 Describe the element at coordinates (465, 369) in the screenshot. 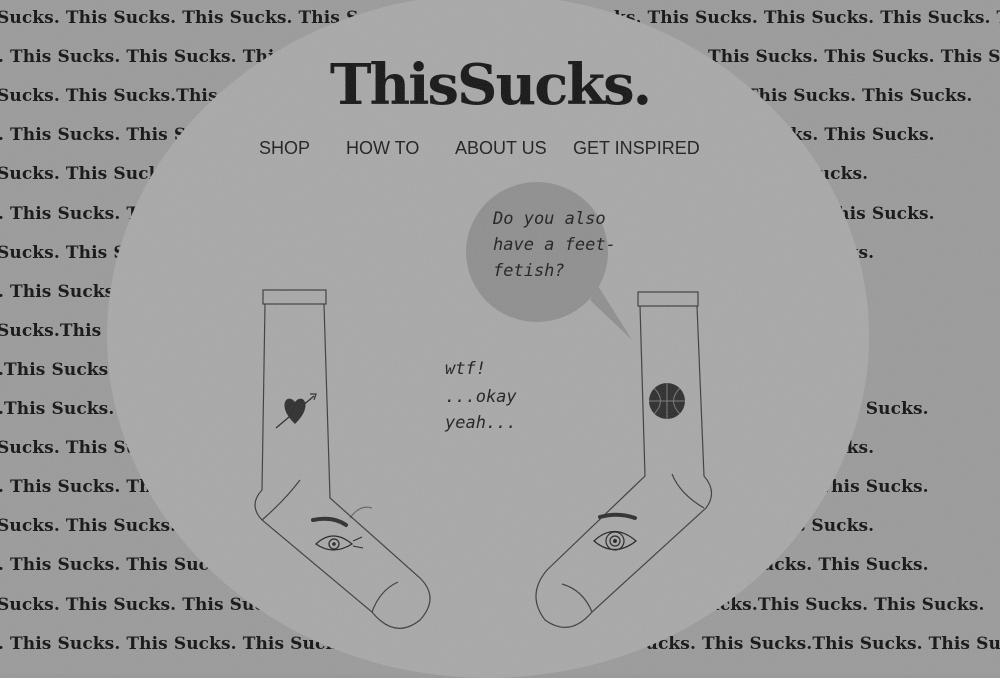

I see `reply-line-1: wtf!` at that location.